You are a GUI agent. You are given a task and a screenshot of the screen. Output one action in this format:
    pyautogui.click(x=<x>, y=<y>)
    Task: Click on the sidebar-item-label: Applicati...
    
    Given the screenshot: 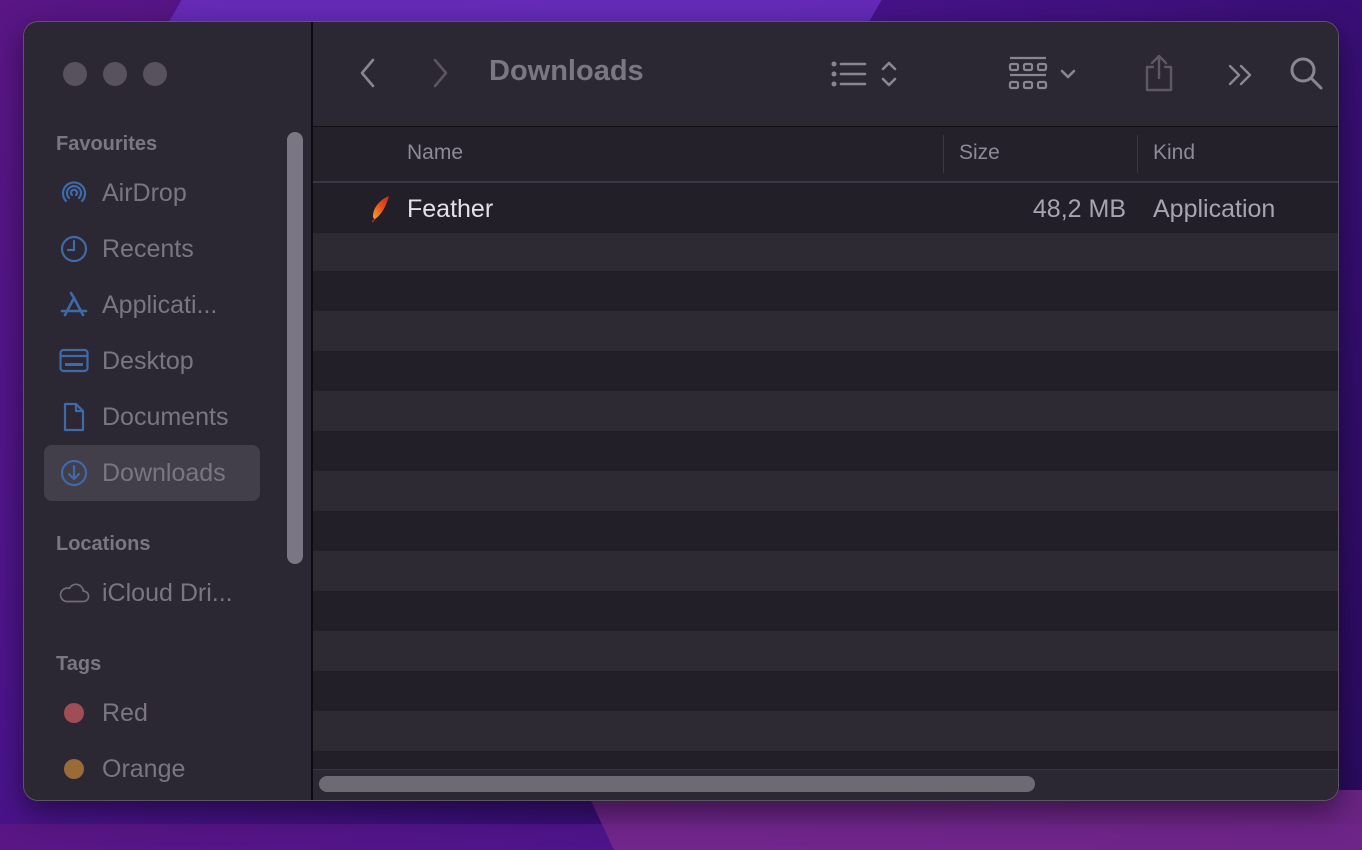 What is the action you would take?
    pyautogui.click(x=160, y=304)
    